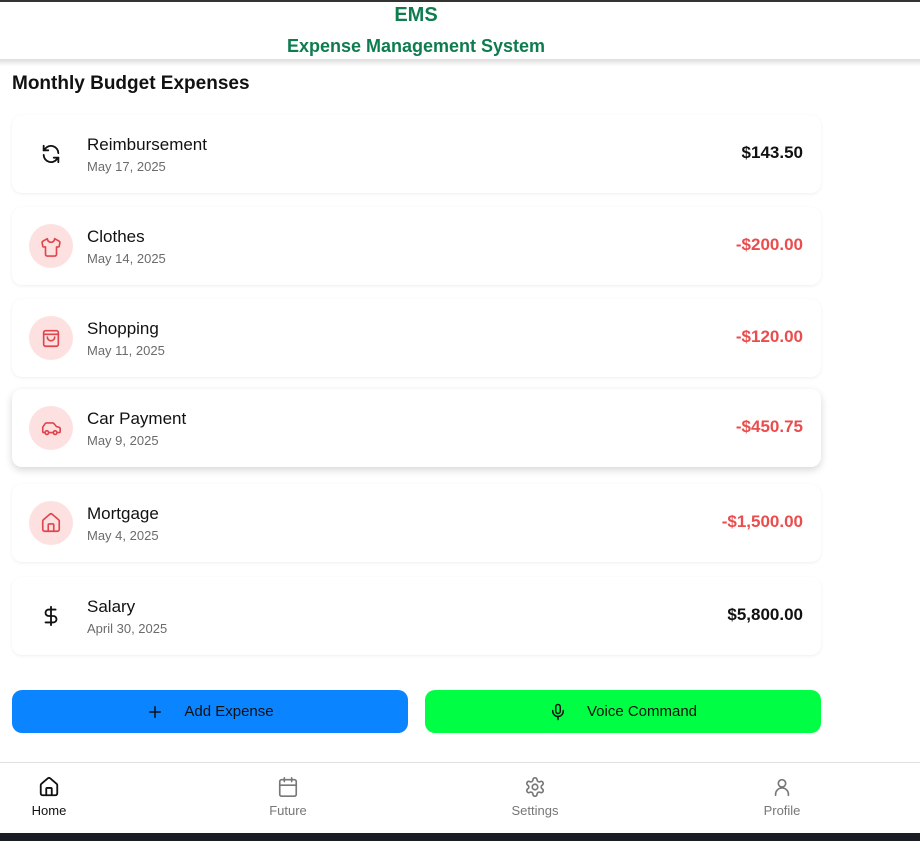 Image resolution: width=920 pixels, height=841 pixels. Describe the element at coordinates (111, 606) in the screenshot. I see `transaction-name: Salary` at that location.